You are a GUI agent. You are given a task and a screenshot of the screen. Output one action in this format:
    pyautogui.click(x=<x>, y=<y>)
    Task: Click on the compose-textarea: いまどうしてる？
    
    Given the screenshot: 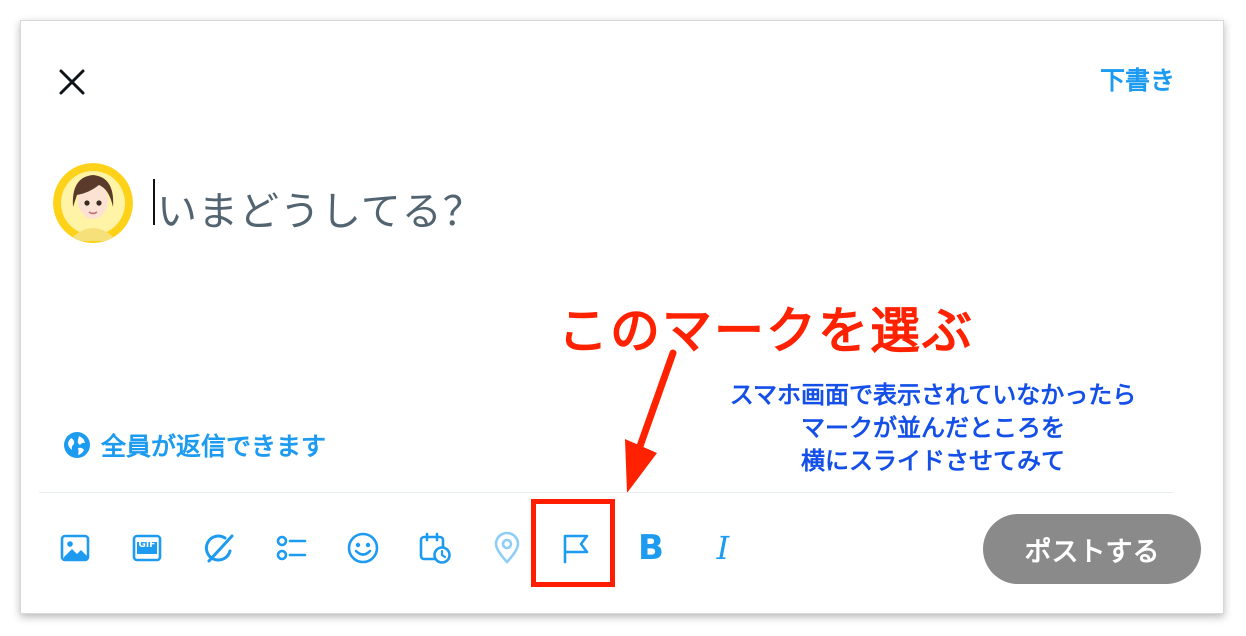 What is the action you would take?
    pyautogui.click(x=320, y=208)
    